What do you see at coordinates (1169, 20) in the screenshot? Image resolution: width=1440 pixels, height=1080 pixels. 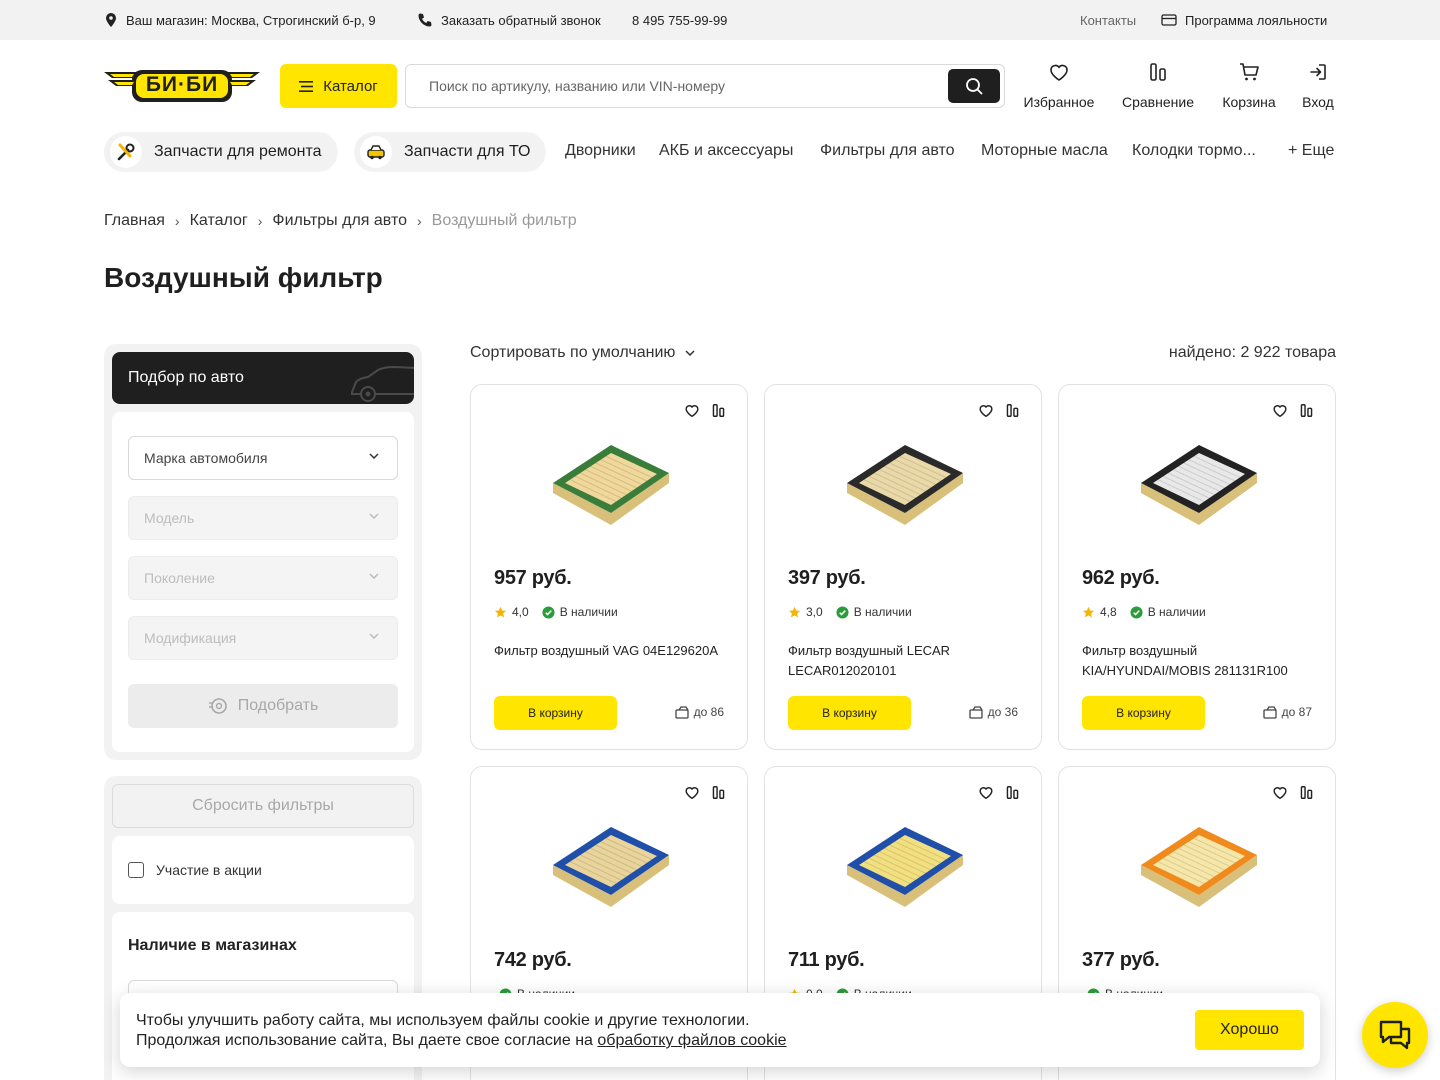 I see `card-icon` at bounding box center [1169, 20].